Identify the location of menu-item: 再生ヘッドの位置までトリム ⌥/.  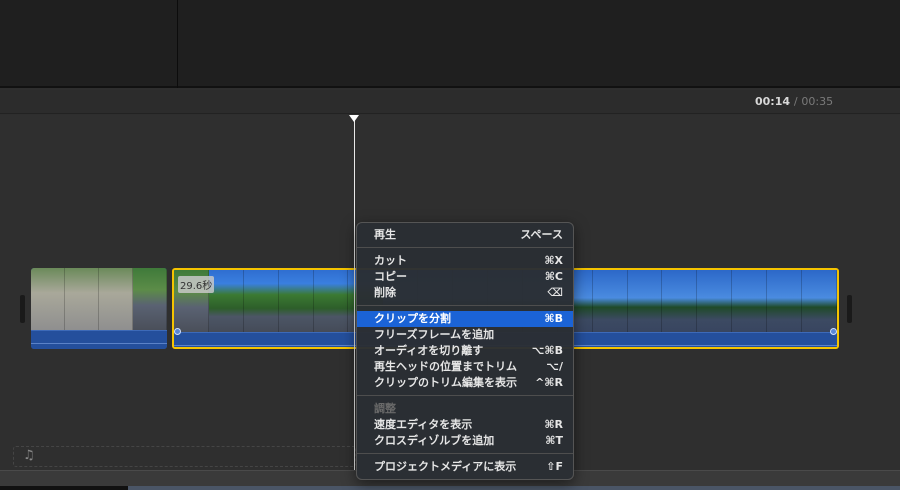
(465, 367).